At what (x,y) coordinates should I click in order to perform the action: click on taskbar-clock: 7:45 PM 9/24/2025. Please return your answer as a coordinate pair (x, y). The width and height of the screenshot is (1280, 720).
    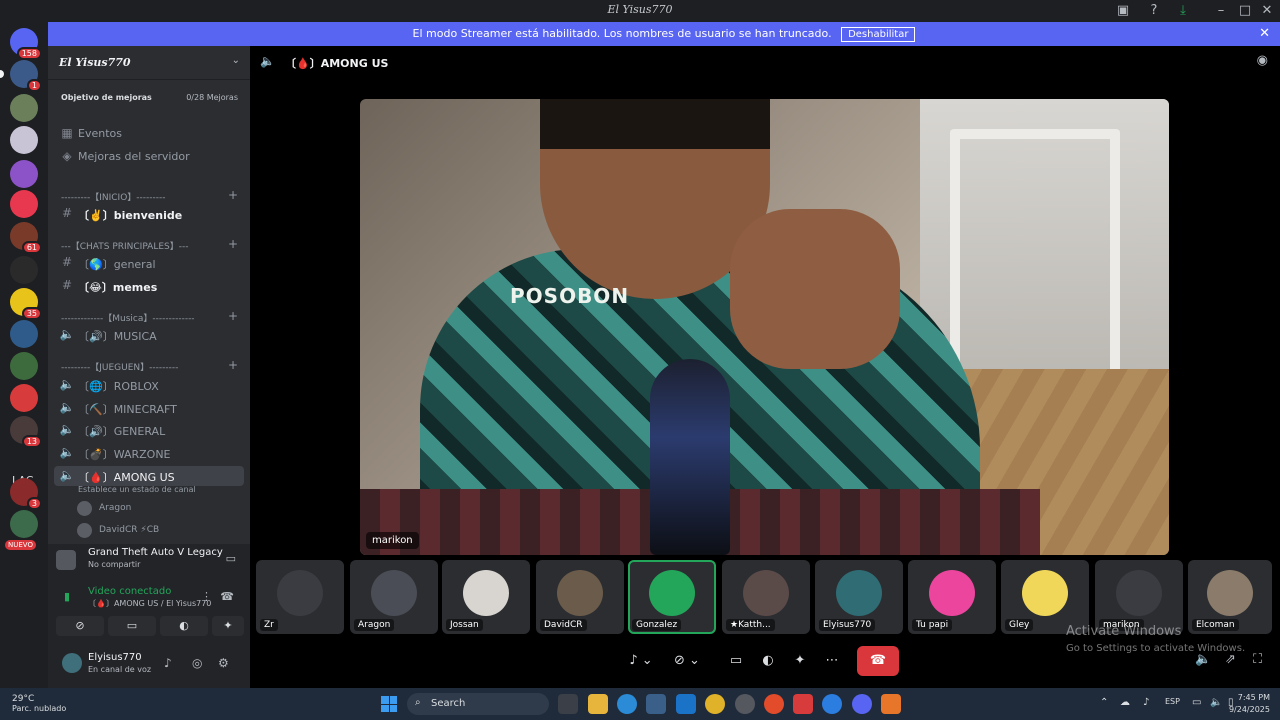
    Looking at the image, I should click on (1249, 704).